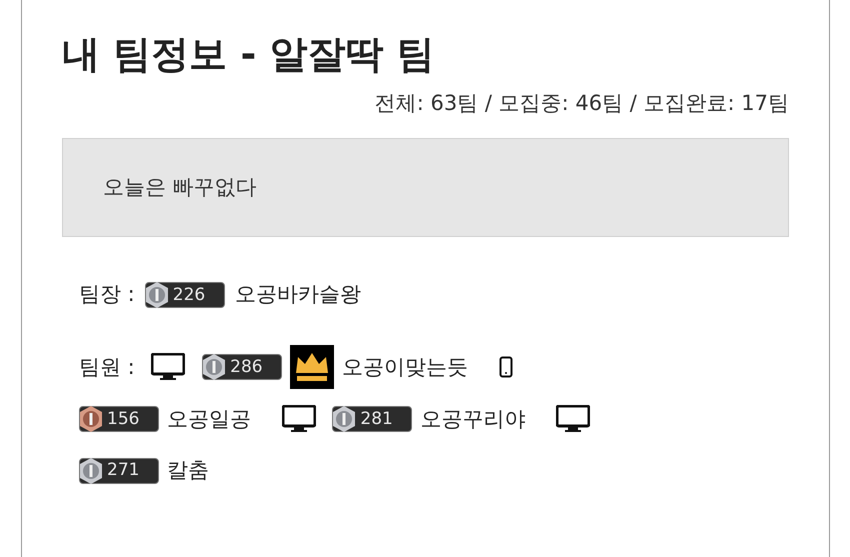 The width and height of the screenshot is (850, 557). Describe the element at coordinates (209, 419) in the screenshot. I see `member-name: 오공일공` at that location.